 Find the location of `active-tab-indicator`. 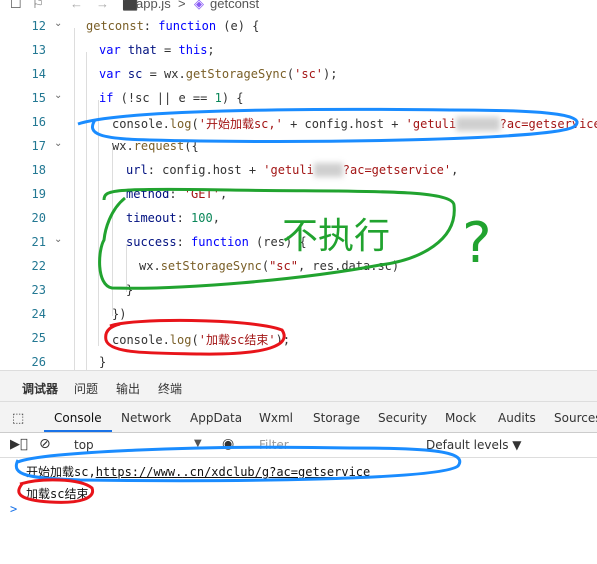

active-tab-indicator is located at coordinates (78, 431).